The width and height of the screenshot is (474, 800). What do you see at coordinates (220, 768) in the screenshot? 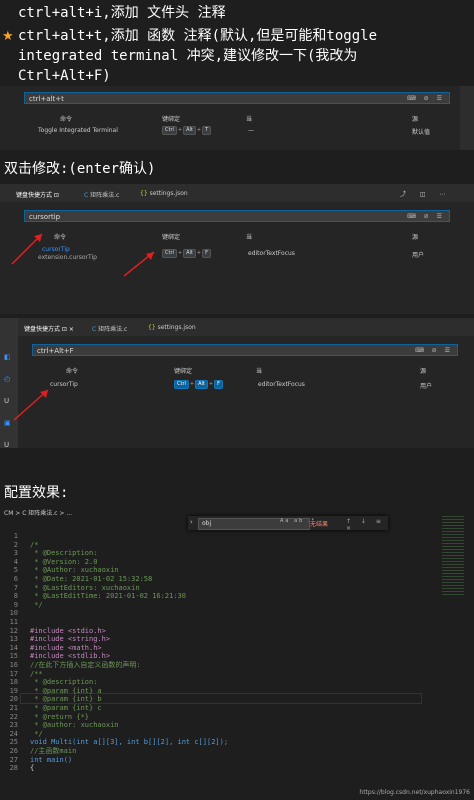
I see `code-line: 28 {` at bounding box center [220, 768].